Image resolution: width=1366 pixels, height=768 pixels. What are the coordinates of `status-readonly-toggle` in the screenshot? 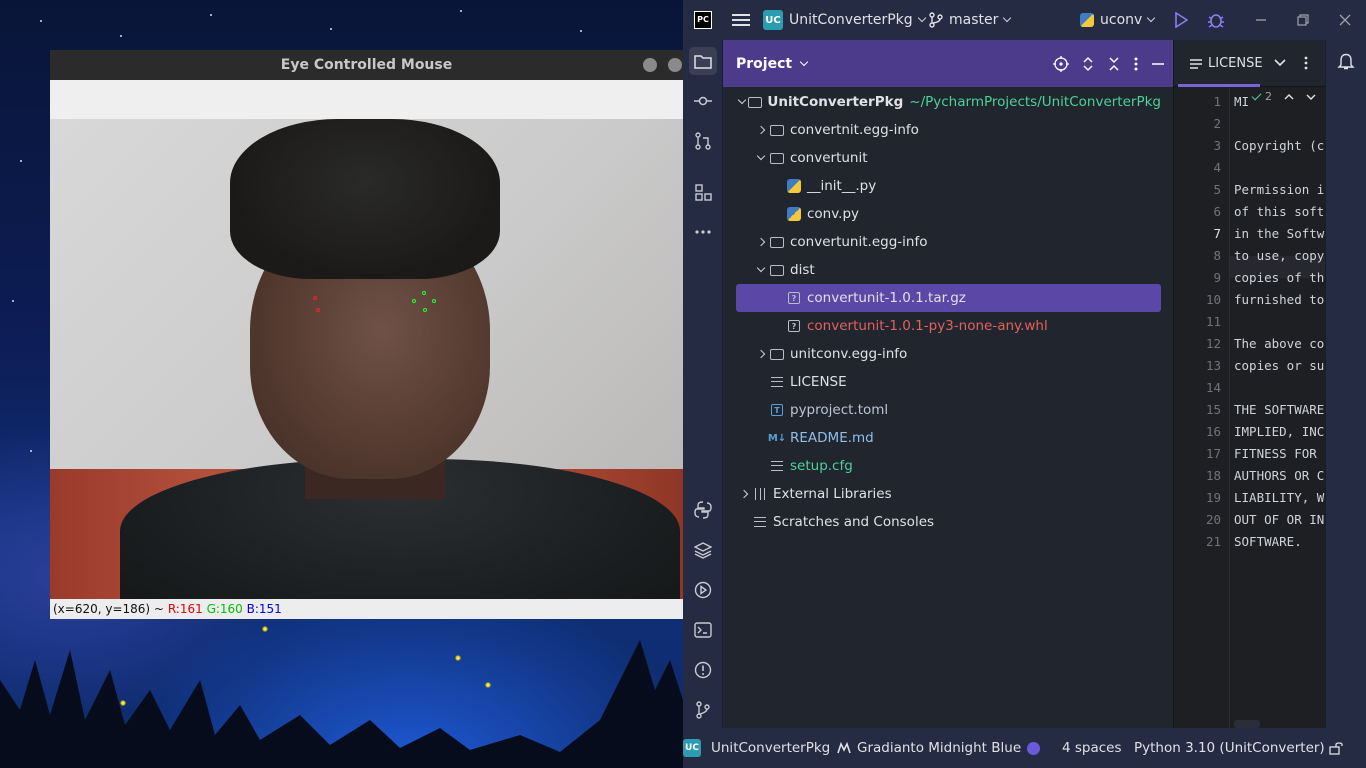 It's located at (1336, 748).